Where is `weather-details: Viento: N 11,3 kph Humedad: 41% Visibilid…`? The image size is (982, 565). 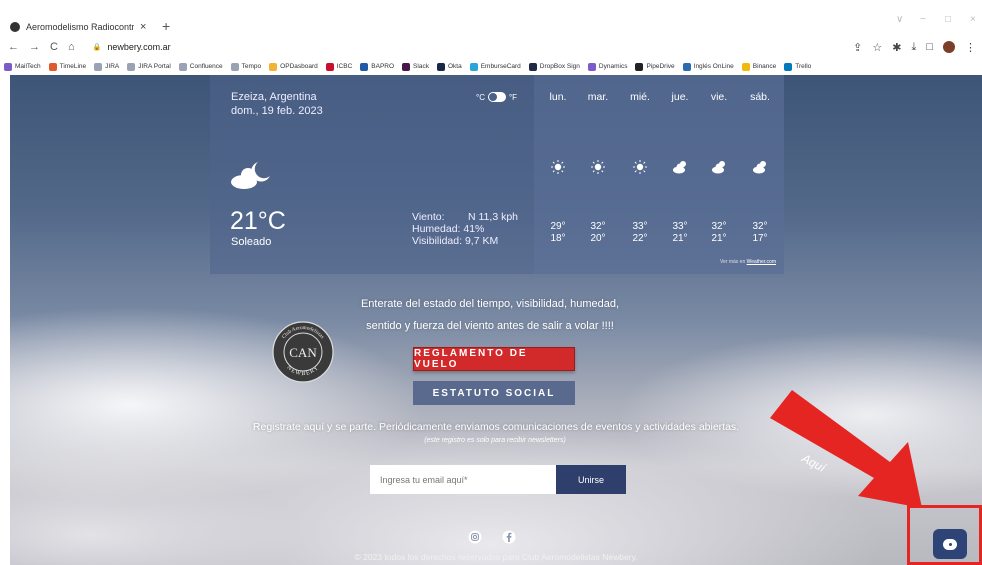 weather-details: Viento: N 11,3 kph Humedad: 41% Visibilid… is located at coordinates (465, 229).